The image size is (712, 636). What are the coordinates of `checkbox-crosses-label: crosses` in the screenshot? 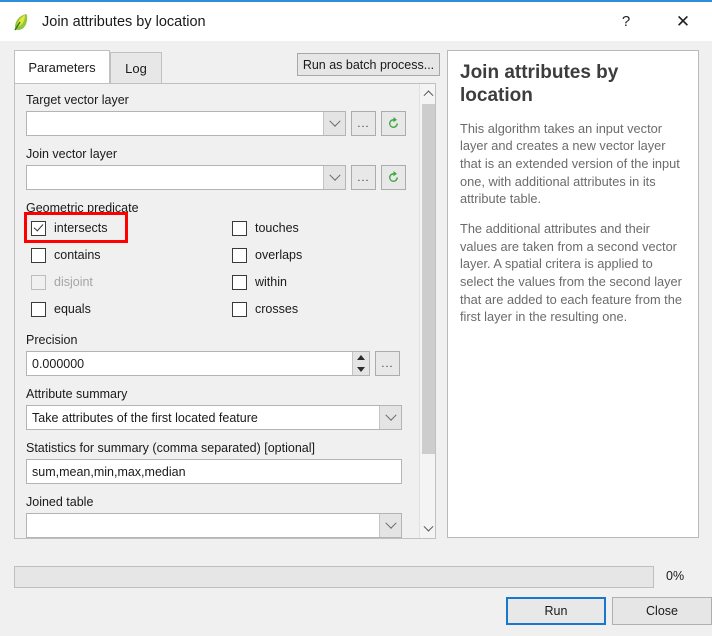 It's located at (277, 309).